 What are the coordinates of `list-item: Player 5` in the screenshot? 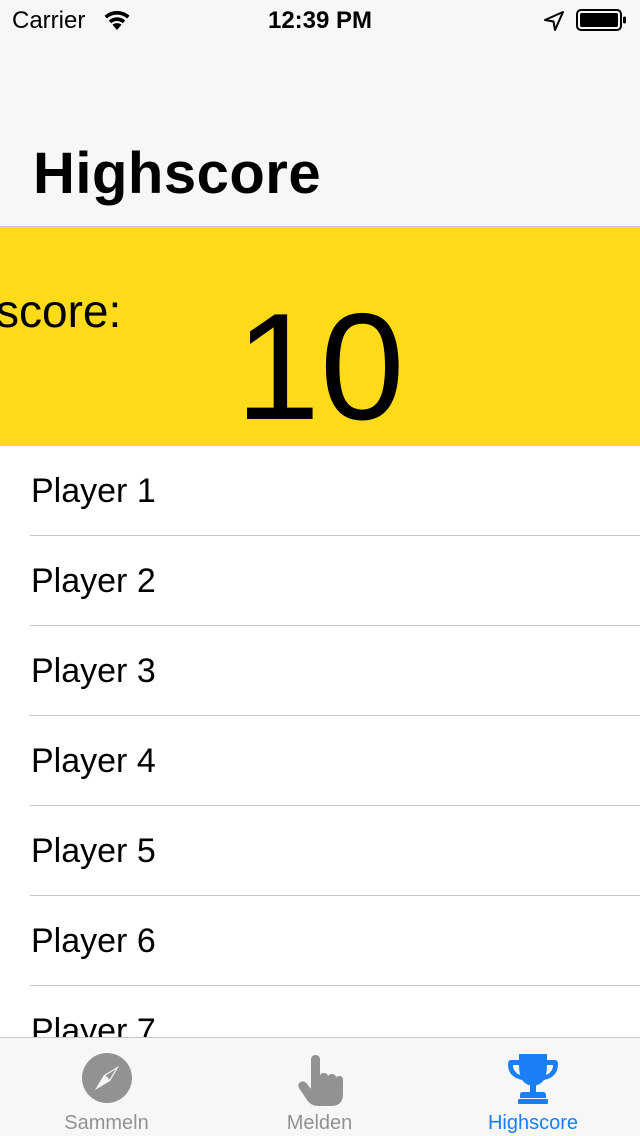 It's located at (320, 851).